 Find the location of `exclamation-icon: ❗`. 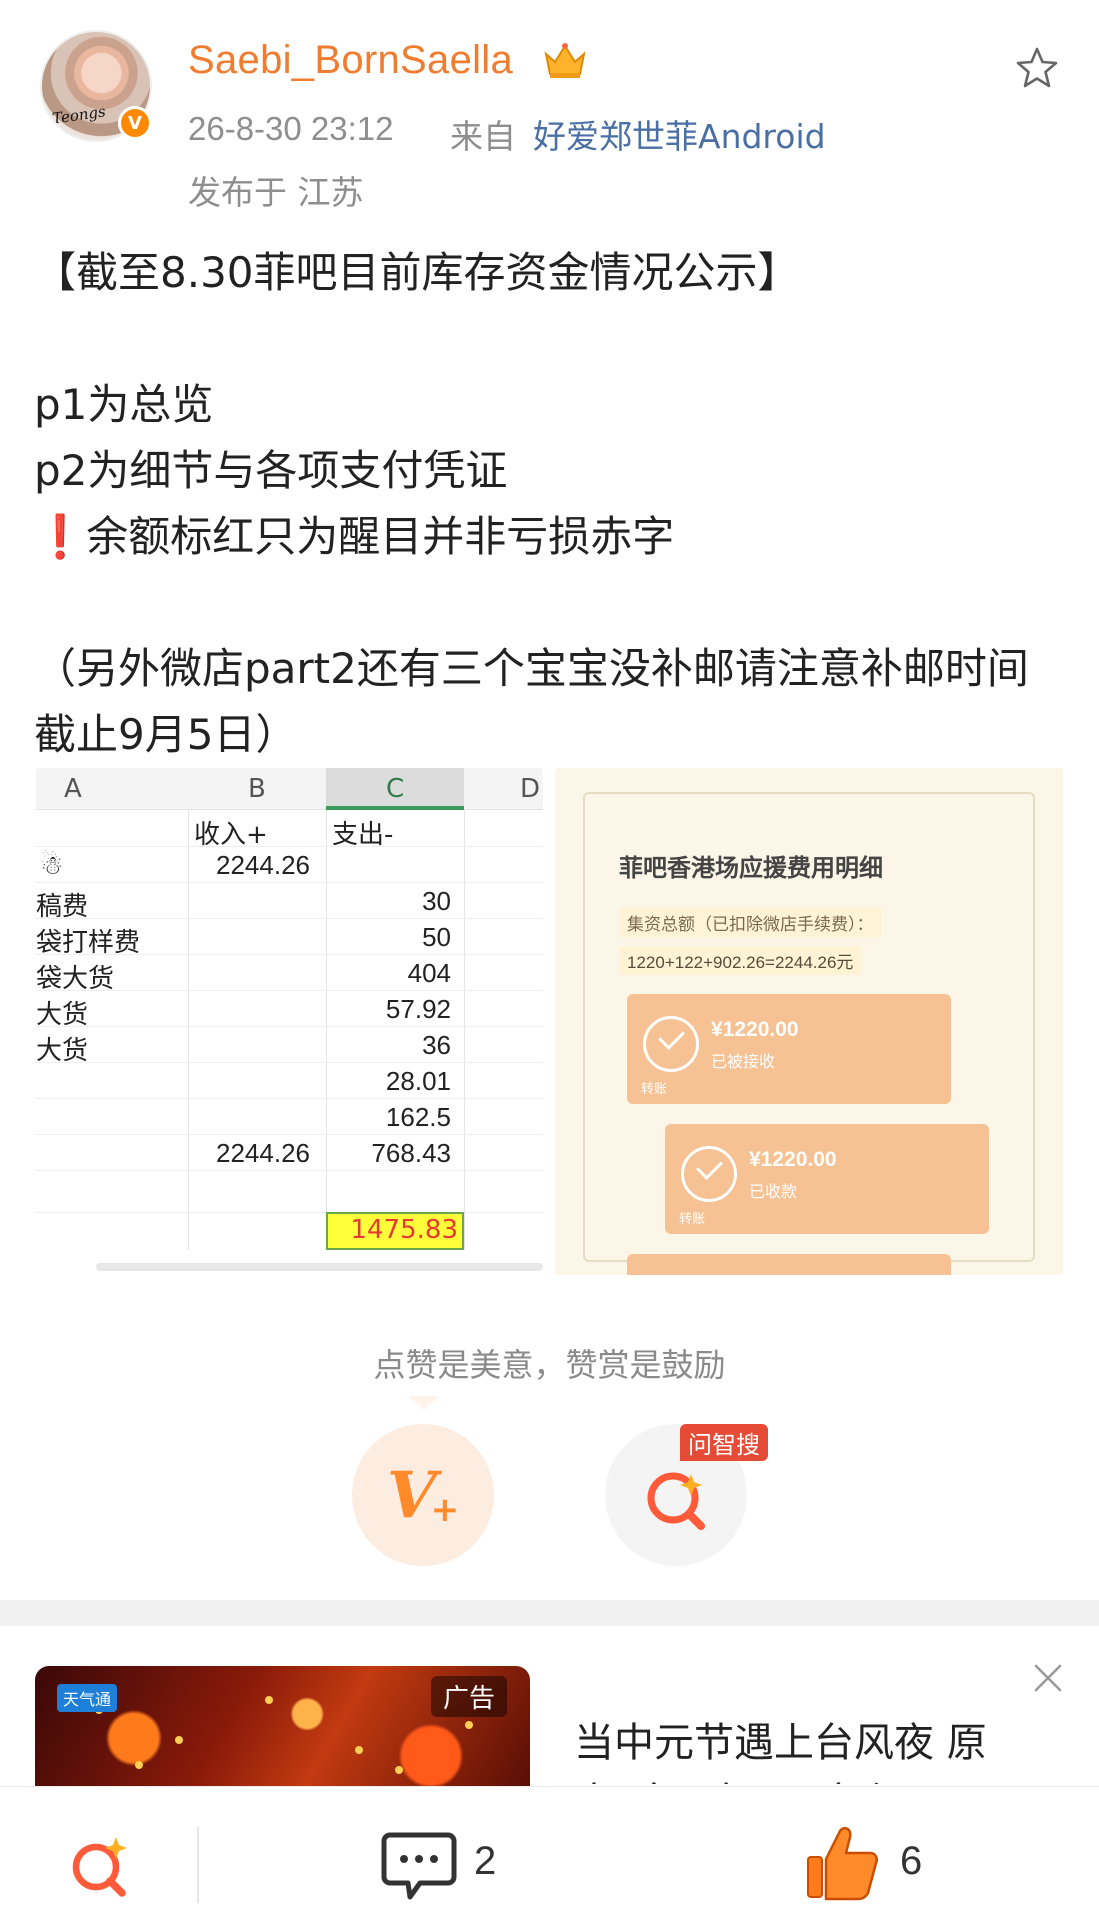

exclamation-icon: ❗ is located at coordinates (60, 536).